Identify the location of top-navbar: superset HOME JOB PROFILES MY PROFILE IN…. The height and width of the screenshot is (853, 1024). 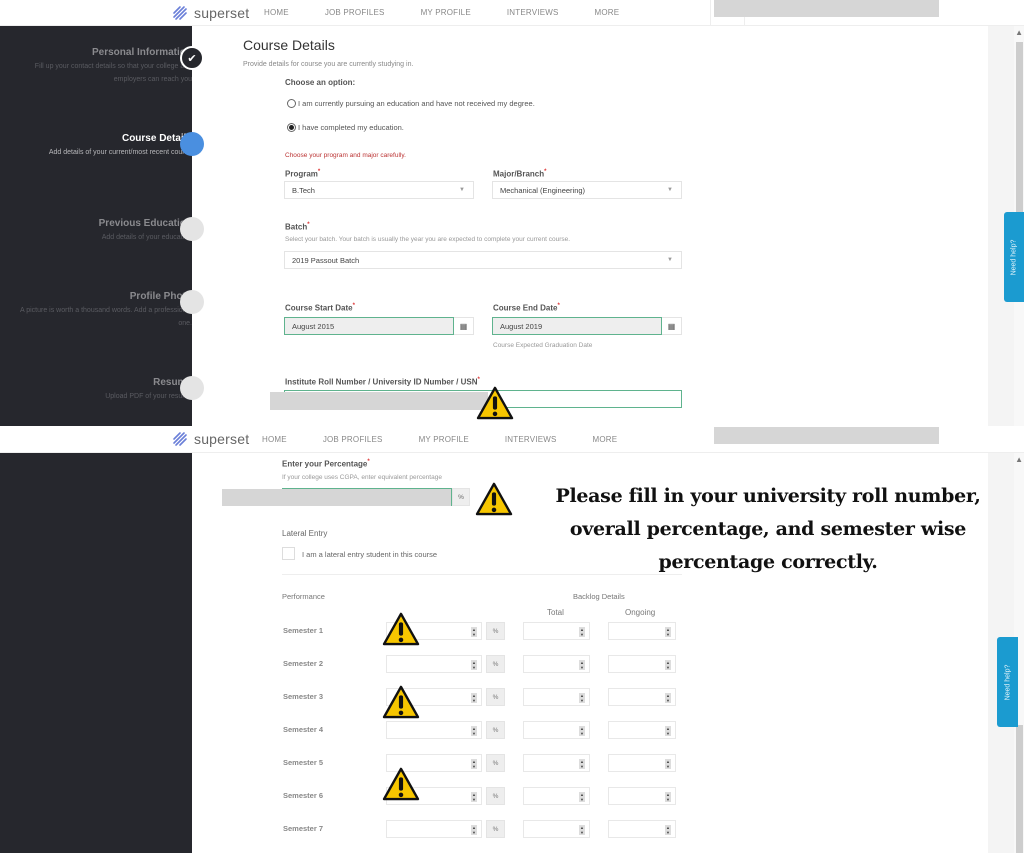
(512, 13).